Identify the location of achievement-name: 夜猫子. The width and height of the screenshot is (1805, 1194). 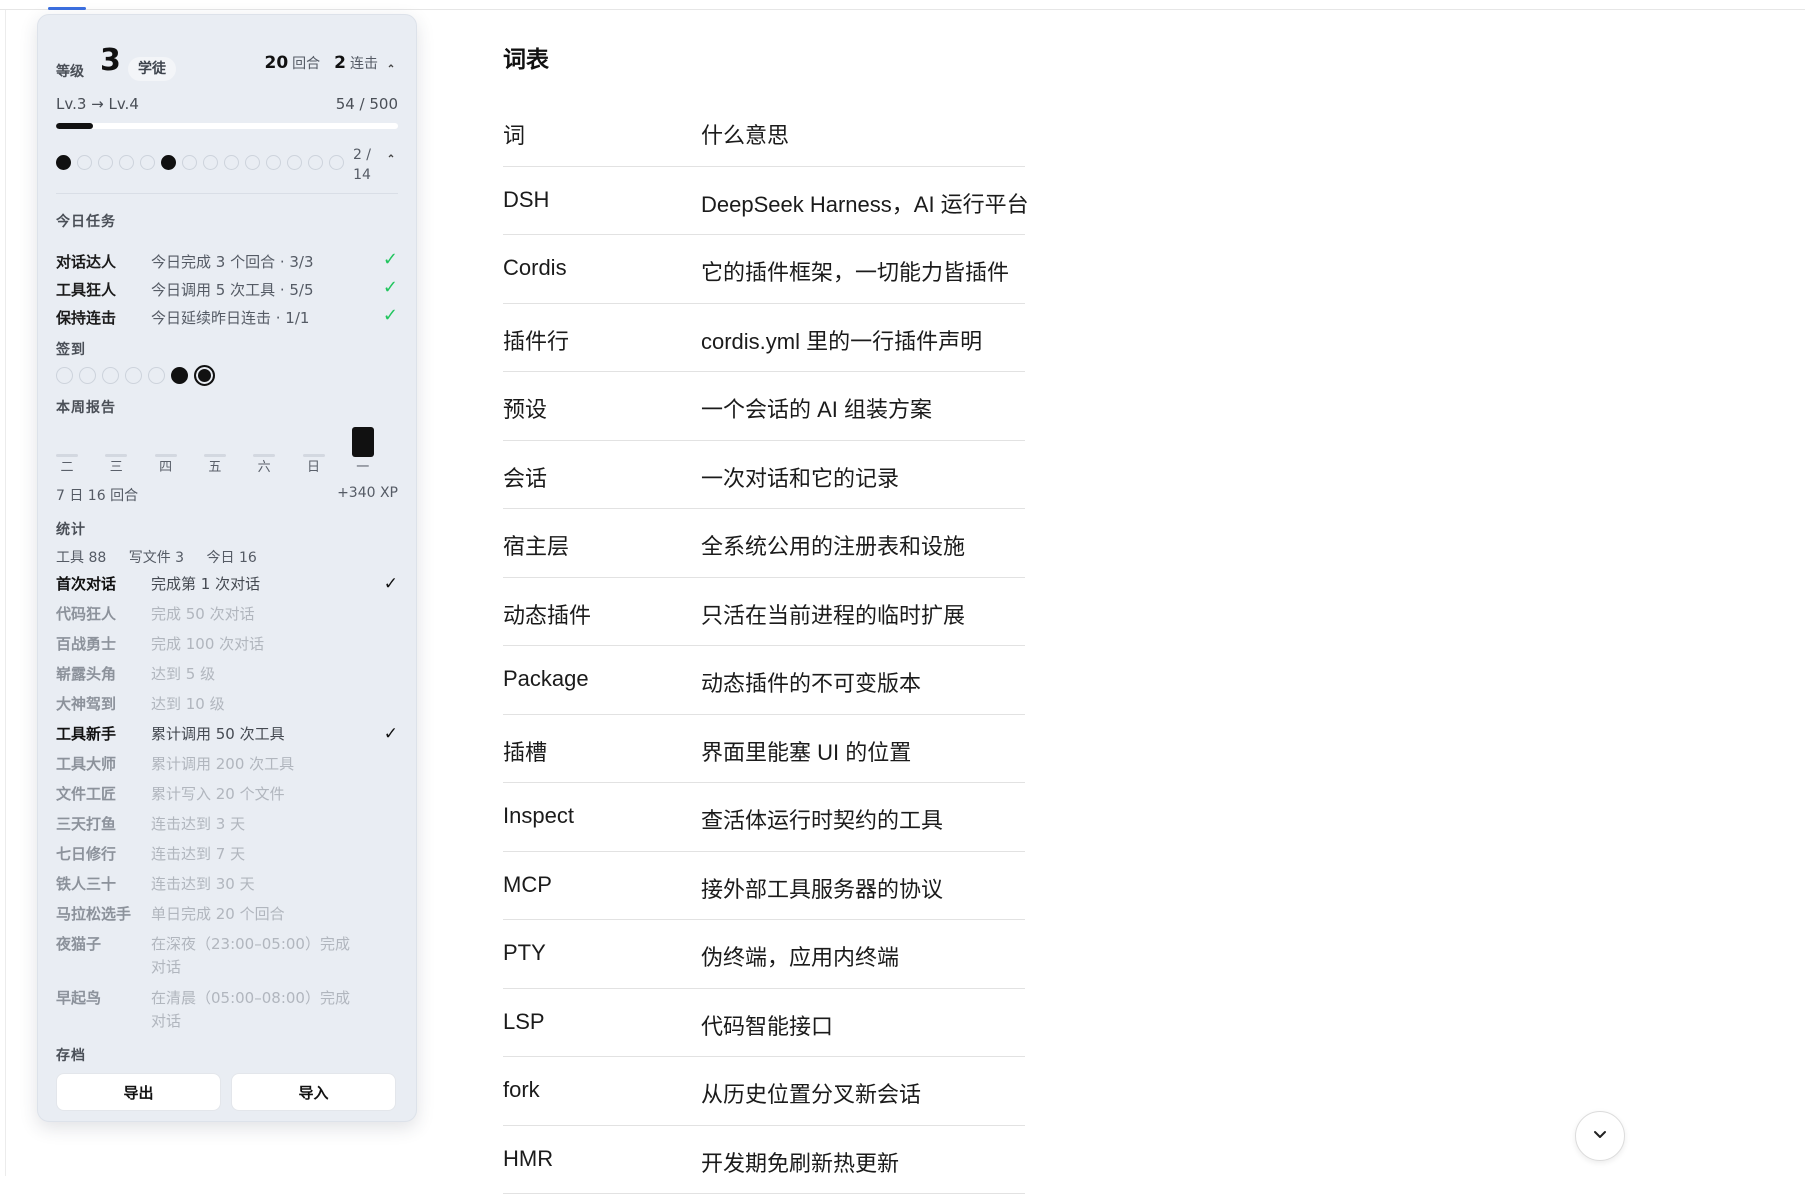
(78, 944).